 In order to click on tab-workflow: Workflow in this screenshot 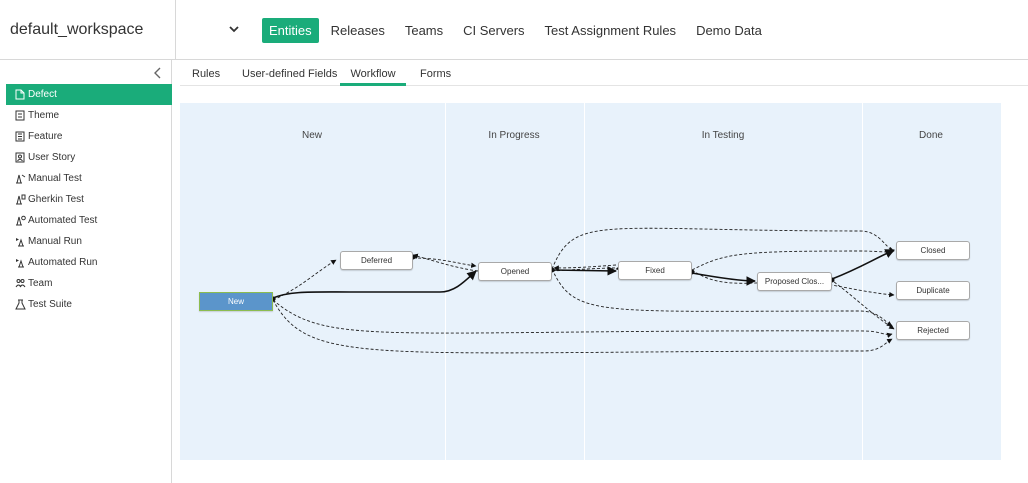, I will do `click(373, 77)`.